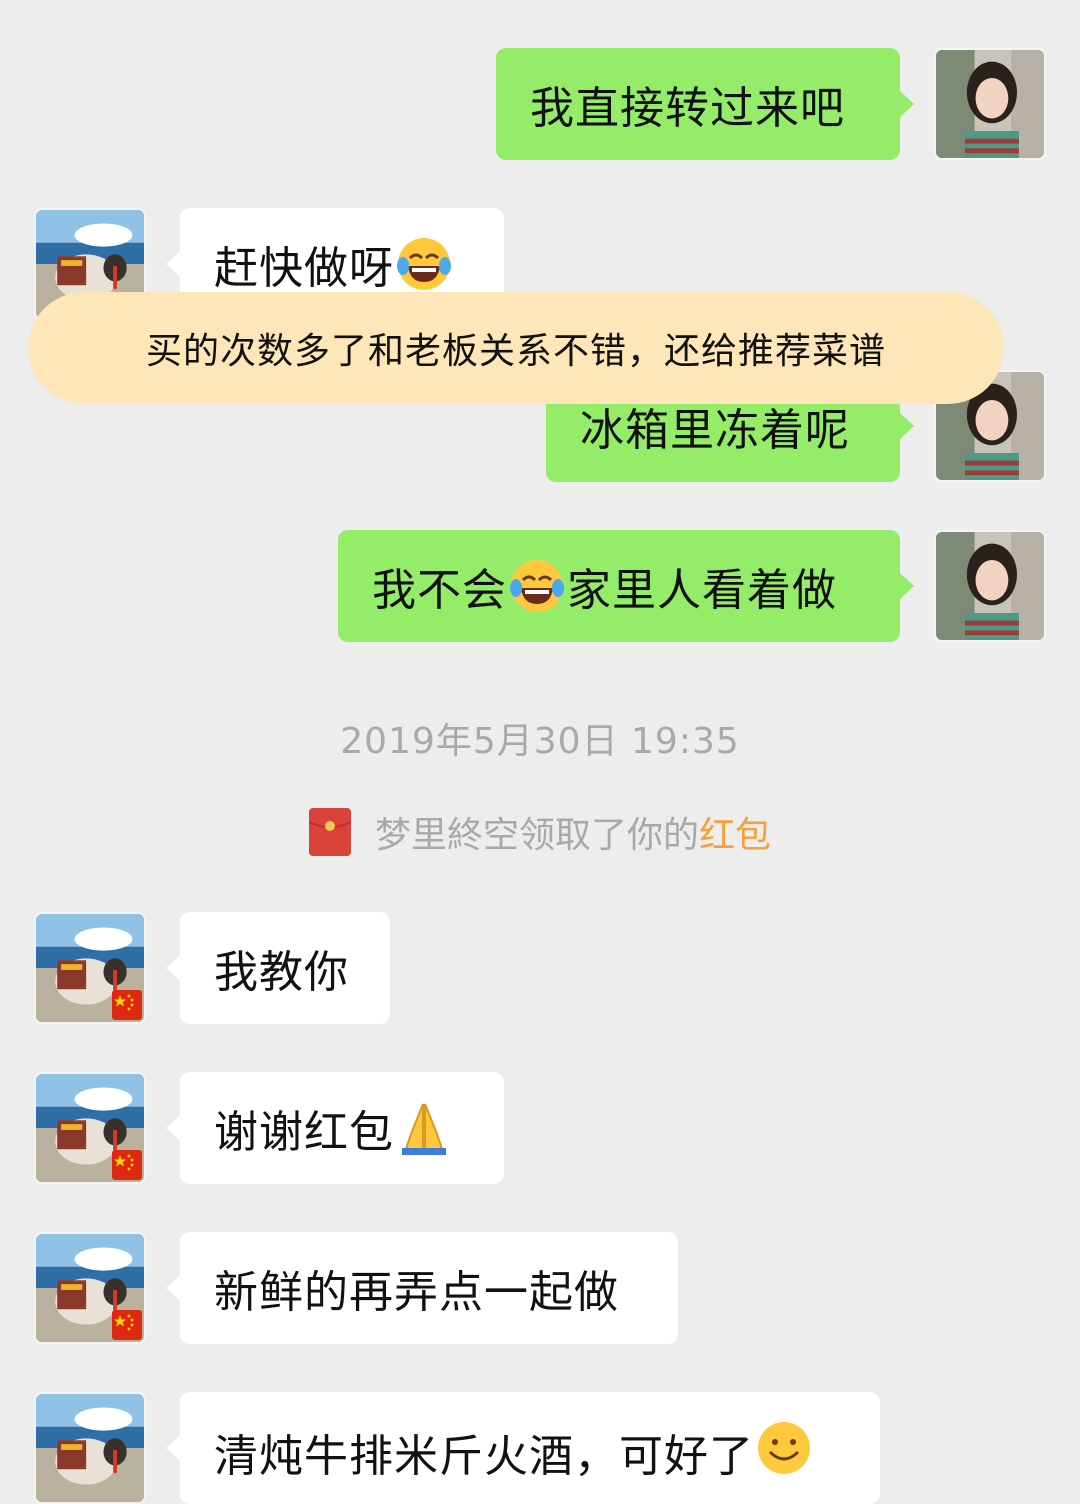 This screenshot has width=1080, height=1504. Describe the element at coordinates (540, 741) in the screenshot. I see `chat-timestamp: 2019年5月30日 19:35` at that location.